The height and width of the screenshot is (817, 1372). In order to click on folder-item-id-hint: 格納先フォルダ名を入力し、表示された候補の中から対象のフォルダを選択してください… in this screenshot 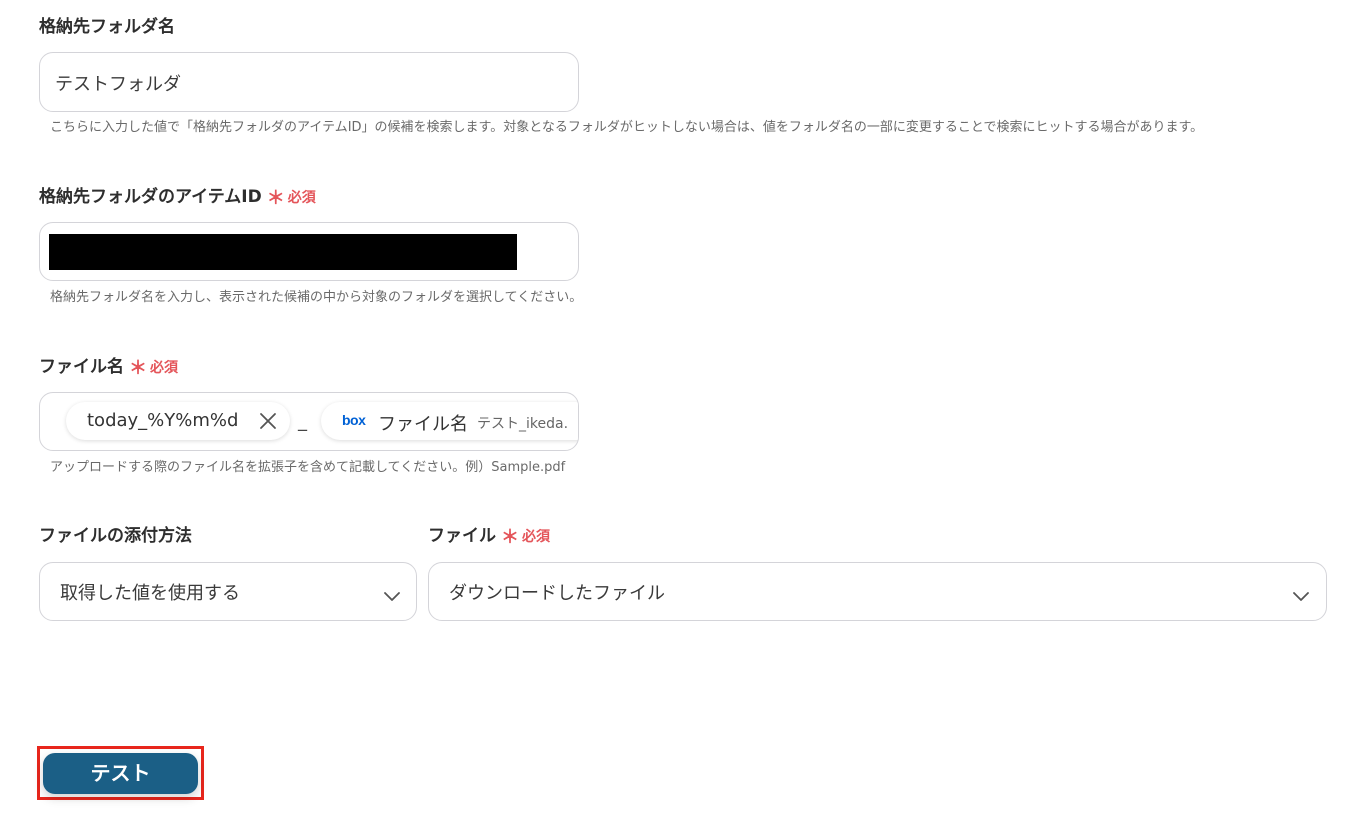, I will do `click(316, 297)`.